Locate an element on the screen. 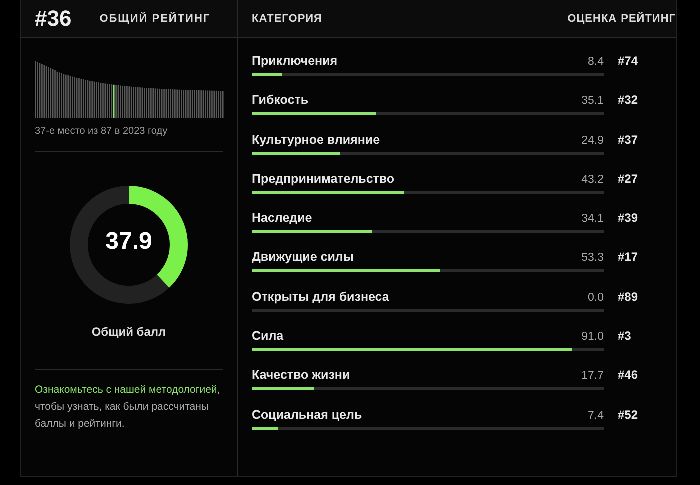 The height and width of the screenshot is (485, 700). category-name: Культурное влияние is located at coordinates (316, 139).